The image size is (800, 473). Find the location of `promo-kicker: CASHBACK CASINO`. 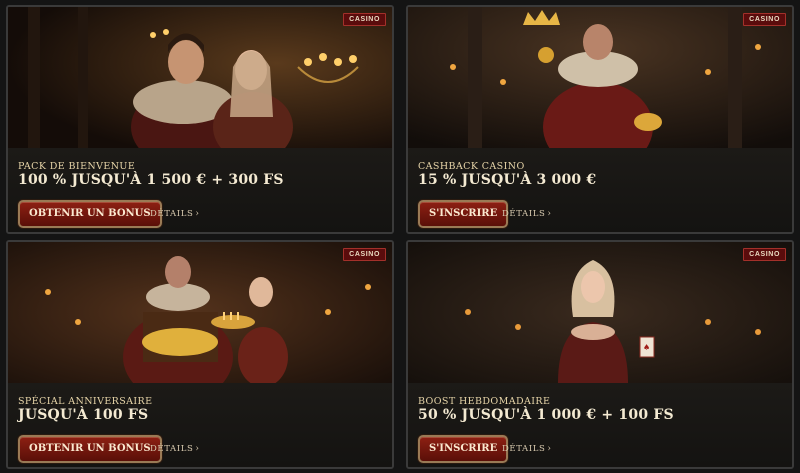

promo-kicker: CASHBACK CASINO is located at coordinates (471, 166).